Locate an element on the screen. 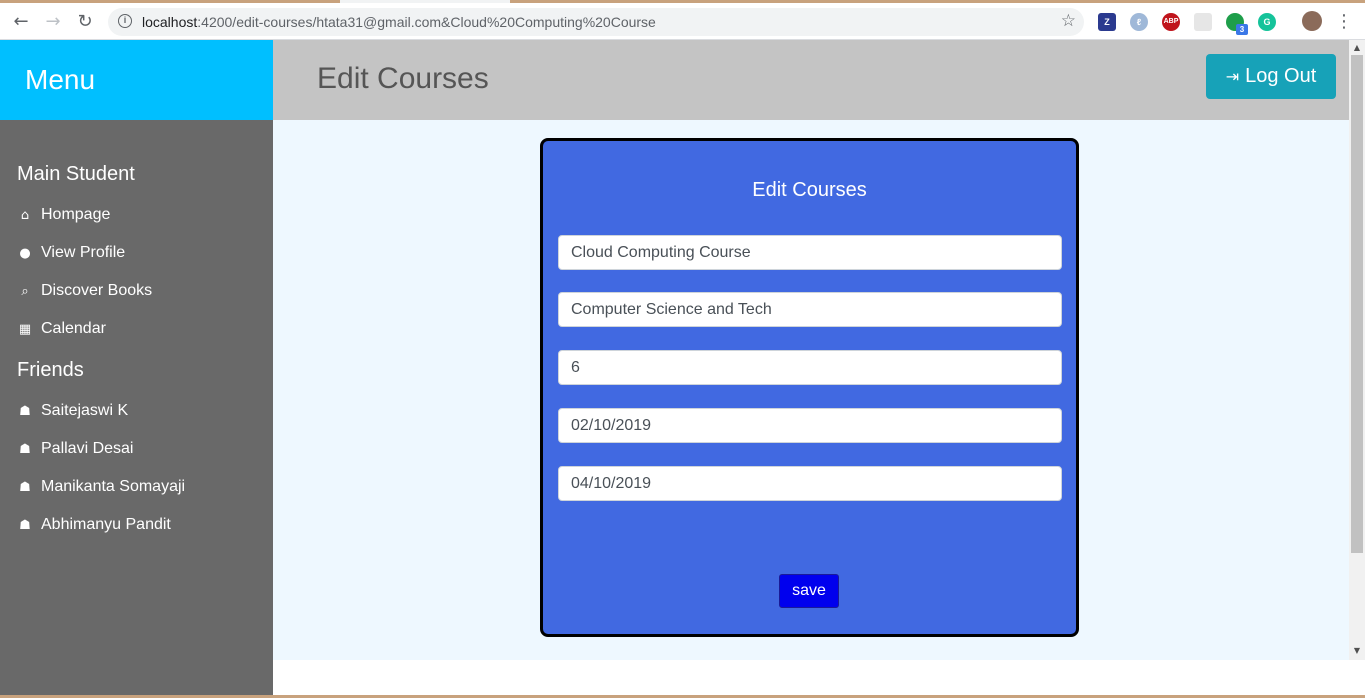 The image size is (1365, 698). scrollbar-thumb is located at coordinates (1357, 304).